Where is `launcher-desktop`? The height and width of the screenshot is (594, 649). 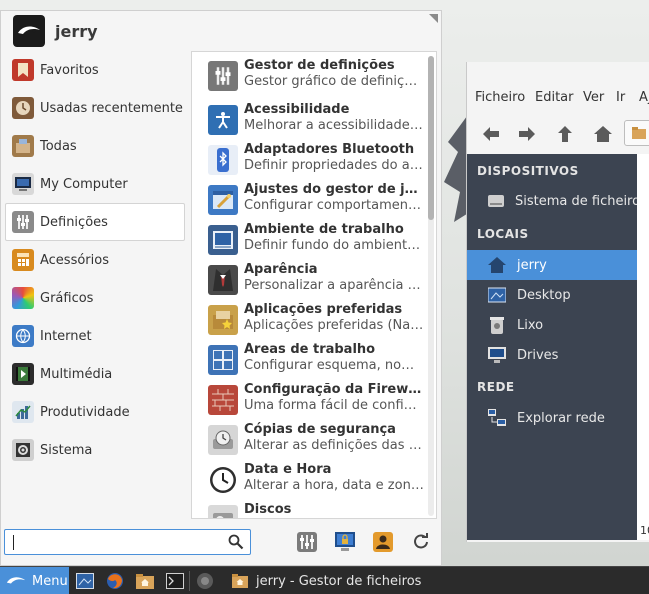
launcher-desktop is located at coordinates (85, 581).